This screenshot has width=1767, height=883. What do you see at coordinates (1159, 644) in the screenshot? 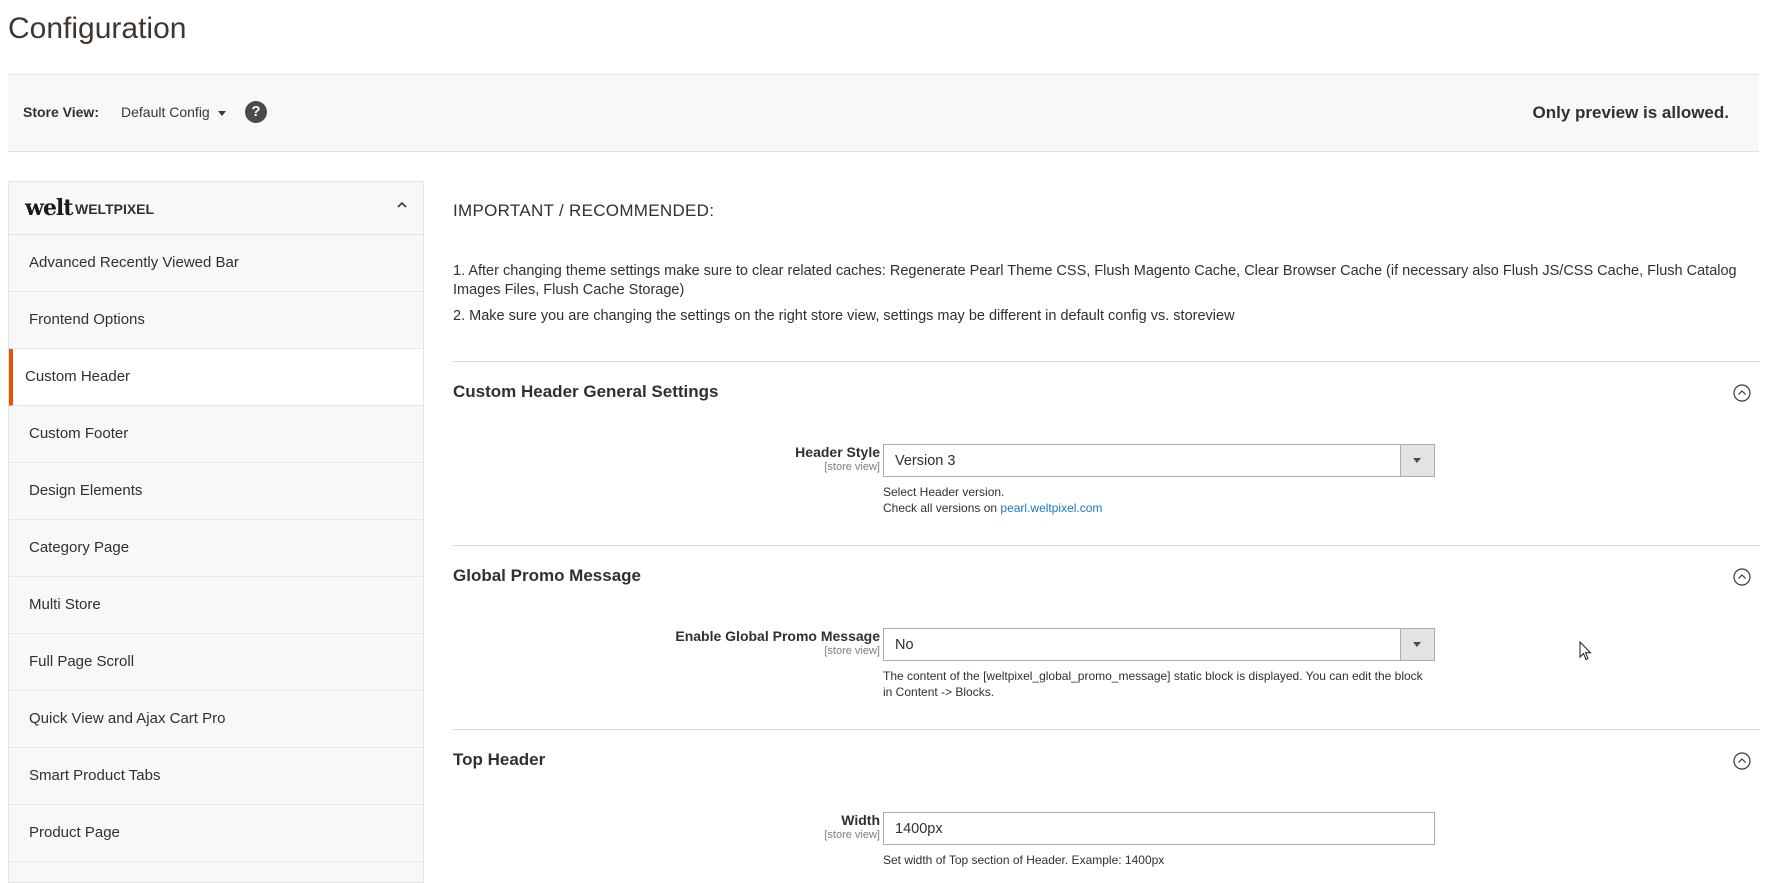
I see `enable-promo-select: No` at bounding box center [1159, 644].